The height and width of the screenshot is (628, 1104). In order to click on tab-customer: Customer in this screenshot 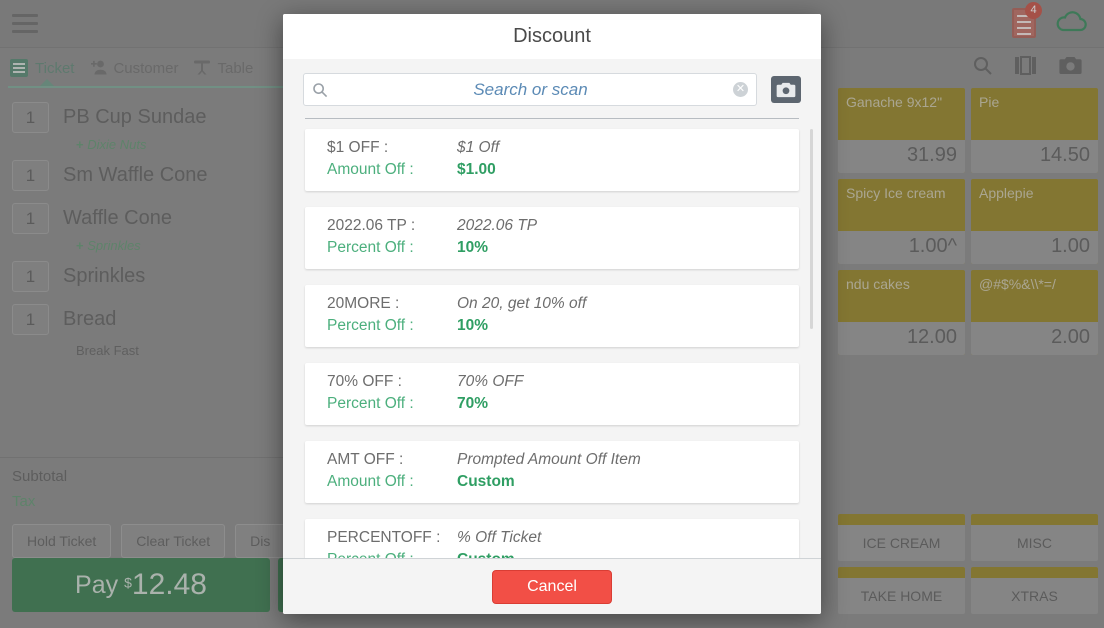, I will do `click(133, 68)`.